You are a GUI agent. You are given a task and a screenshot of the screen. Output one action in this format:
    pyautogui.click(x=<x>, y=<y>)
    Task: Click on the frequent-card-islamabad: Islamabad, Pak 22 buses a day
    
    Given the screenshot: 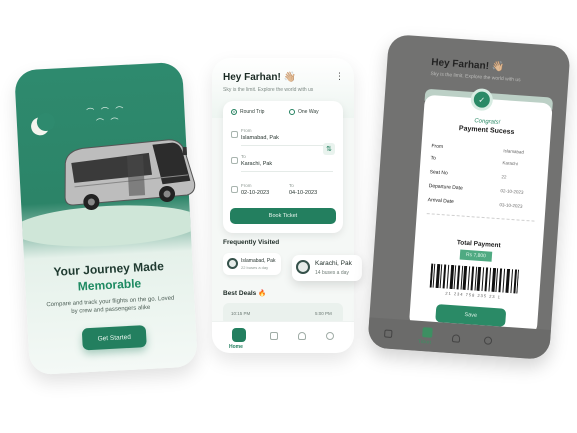 What is the action you would take?
    pyautogui.click(x=252, y=264)
    